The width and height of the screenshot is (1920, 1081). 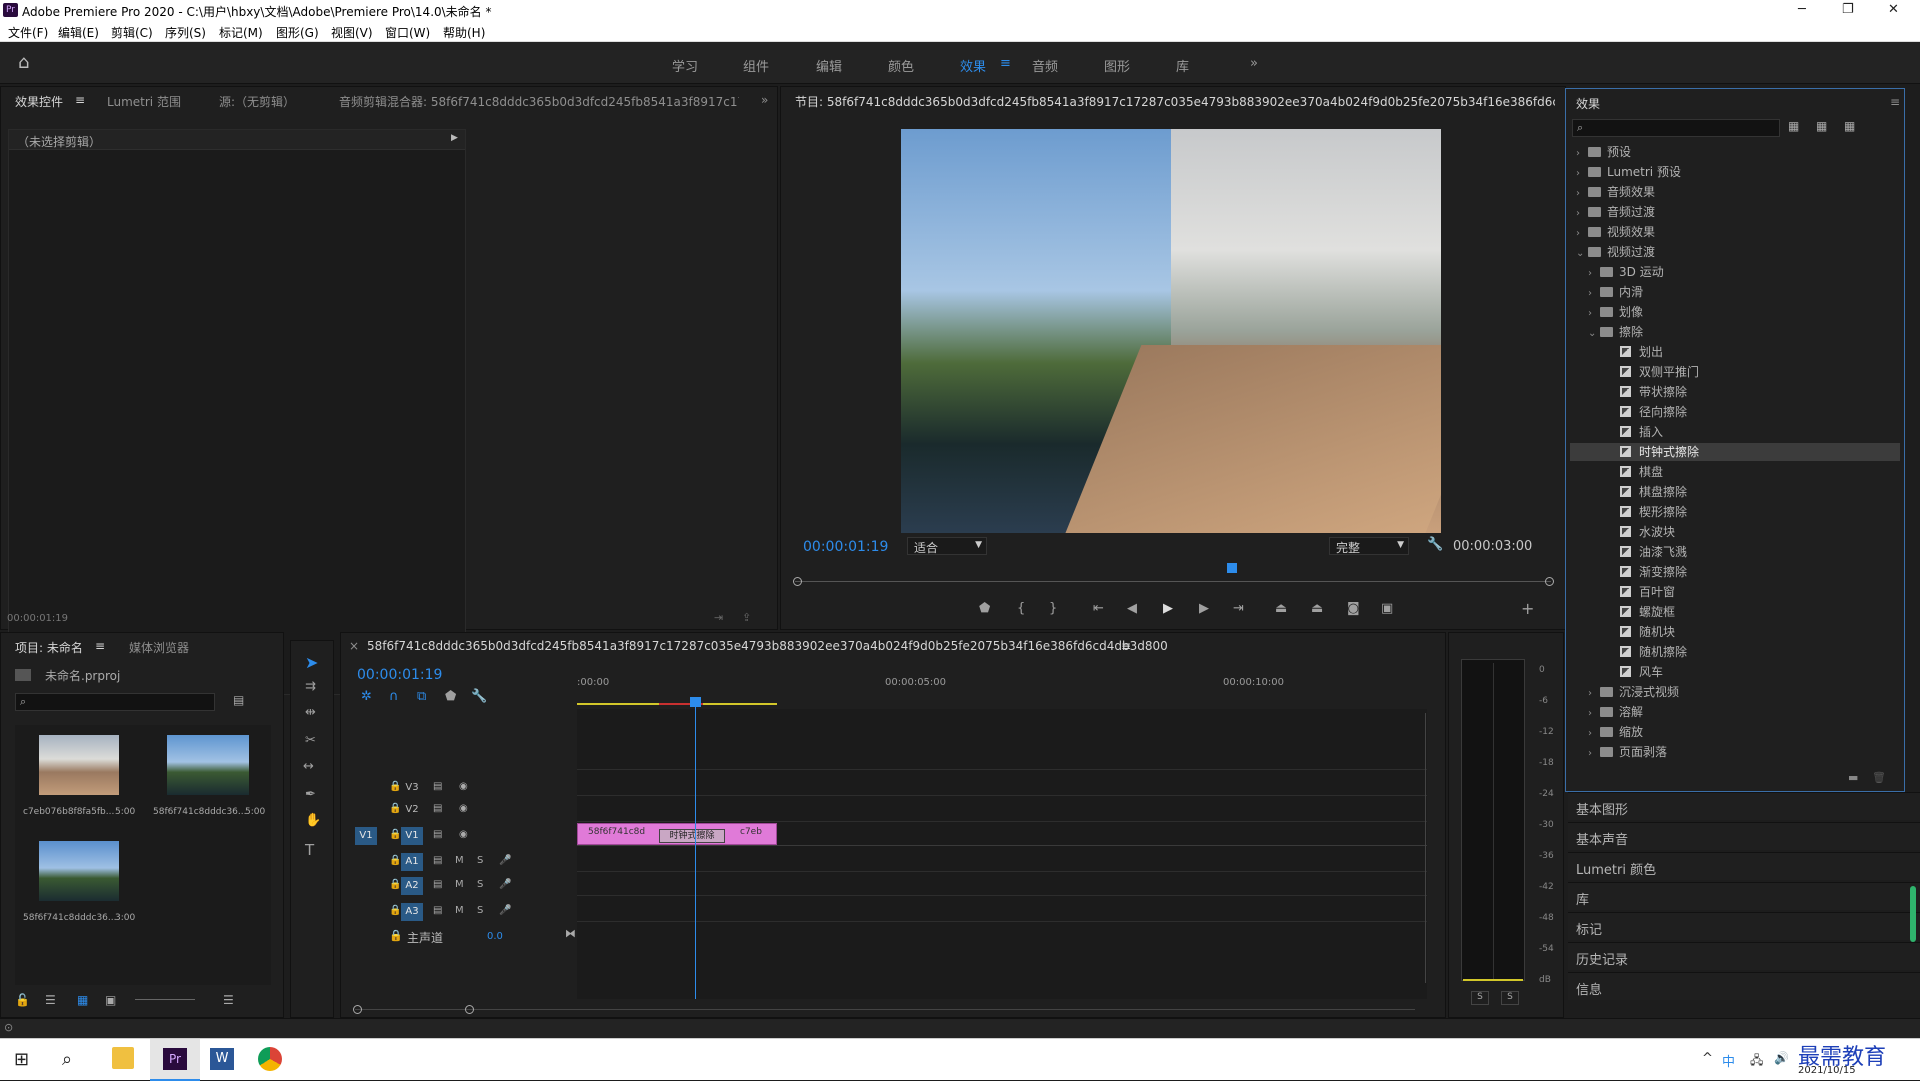 What do you see at coordinates (1735, 592) in the screenshot?
I see `effects-item: 百叶窗` at bounding box center [1735, 592].